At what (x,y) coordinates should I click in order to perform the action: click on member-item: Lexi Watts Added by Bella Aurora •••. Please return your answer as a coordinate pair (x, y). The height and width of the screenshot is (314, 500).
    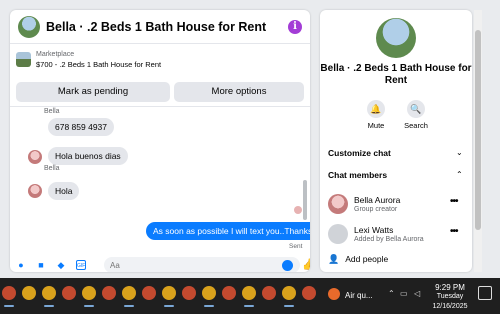
    Looking at the image, I should click on (396, 236).